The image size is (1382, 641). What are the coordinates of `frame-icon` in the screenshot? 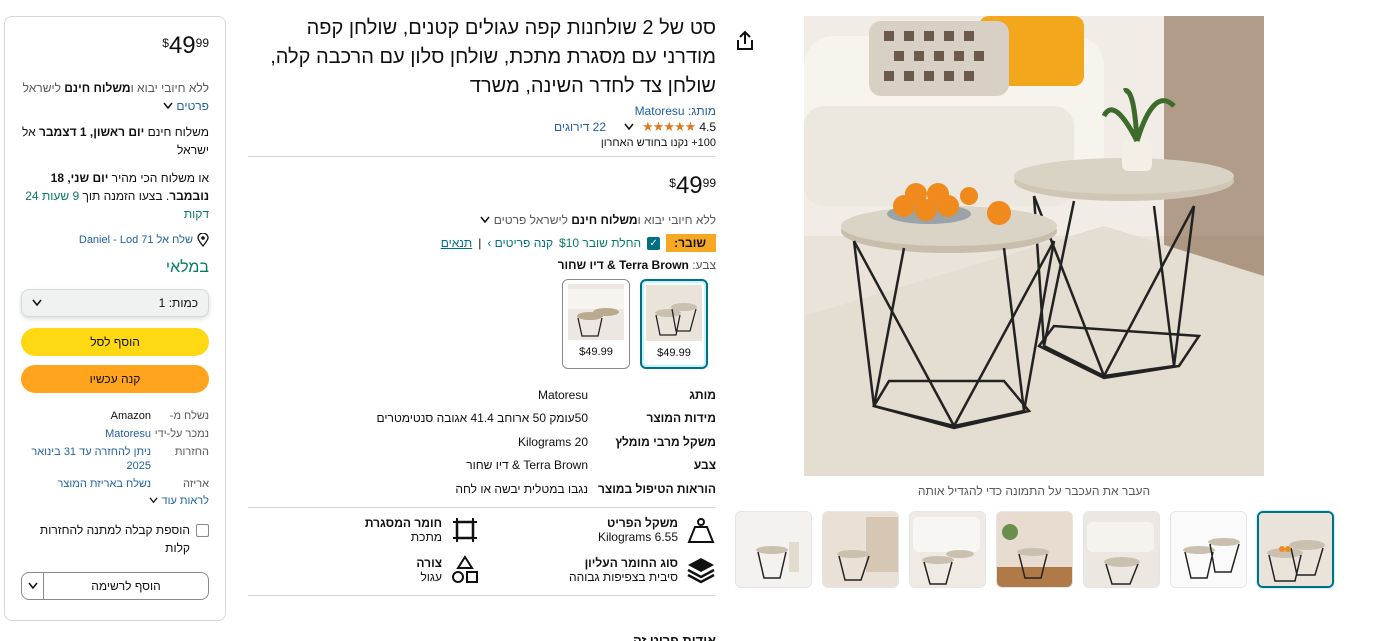 It's located at (465, 529).